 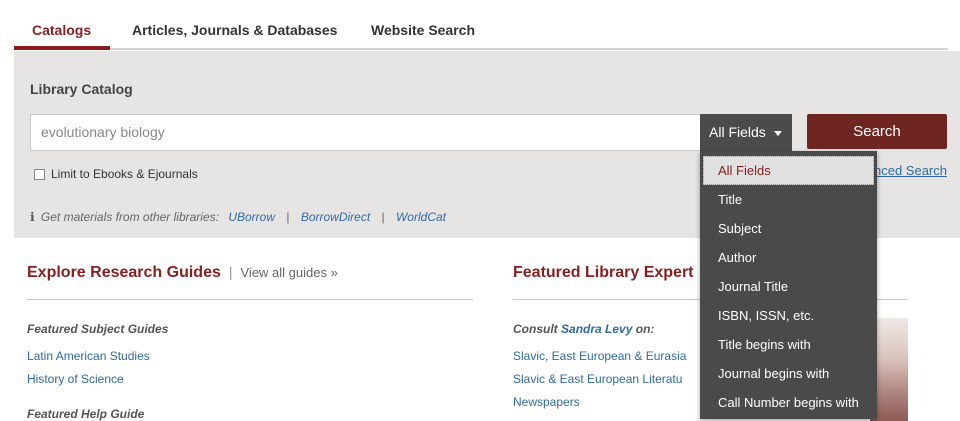 I want to click on catalog-title: Library Catalog, so click(x=81, y=89).